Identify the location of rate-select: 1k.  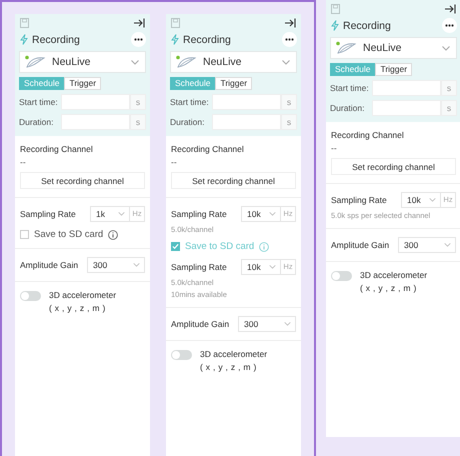
(110, 214).